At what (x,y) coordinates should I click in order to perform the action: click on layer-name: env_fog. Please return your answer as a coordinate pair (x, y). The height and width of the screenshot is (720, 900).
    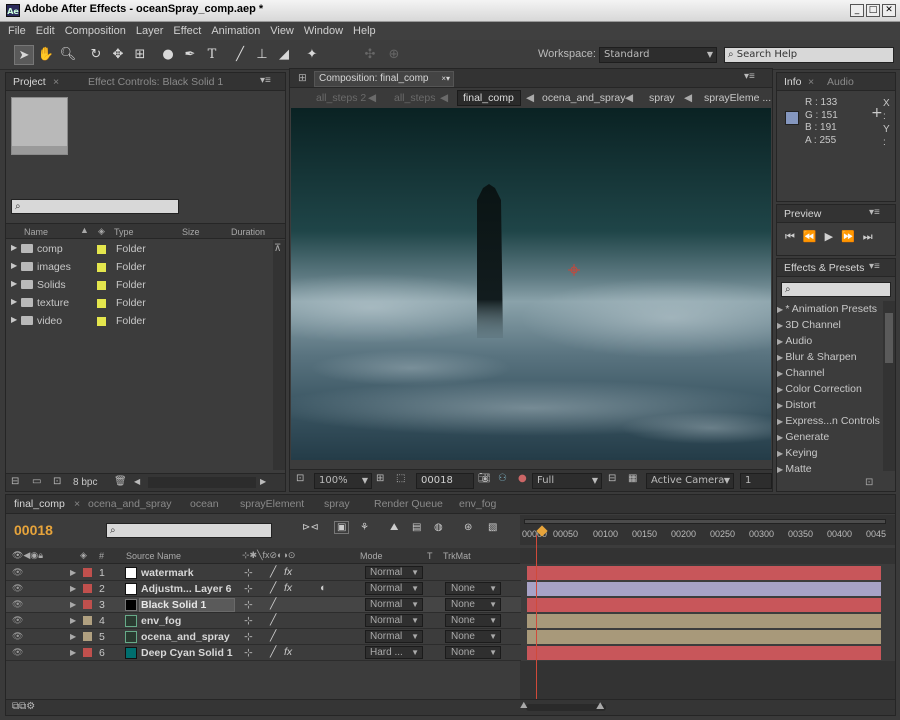
    Looking at the image, I should click on (161, 621).